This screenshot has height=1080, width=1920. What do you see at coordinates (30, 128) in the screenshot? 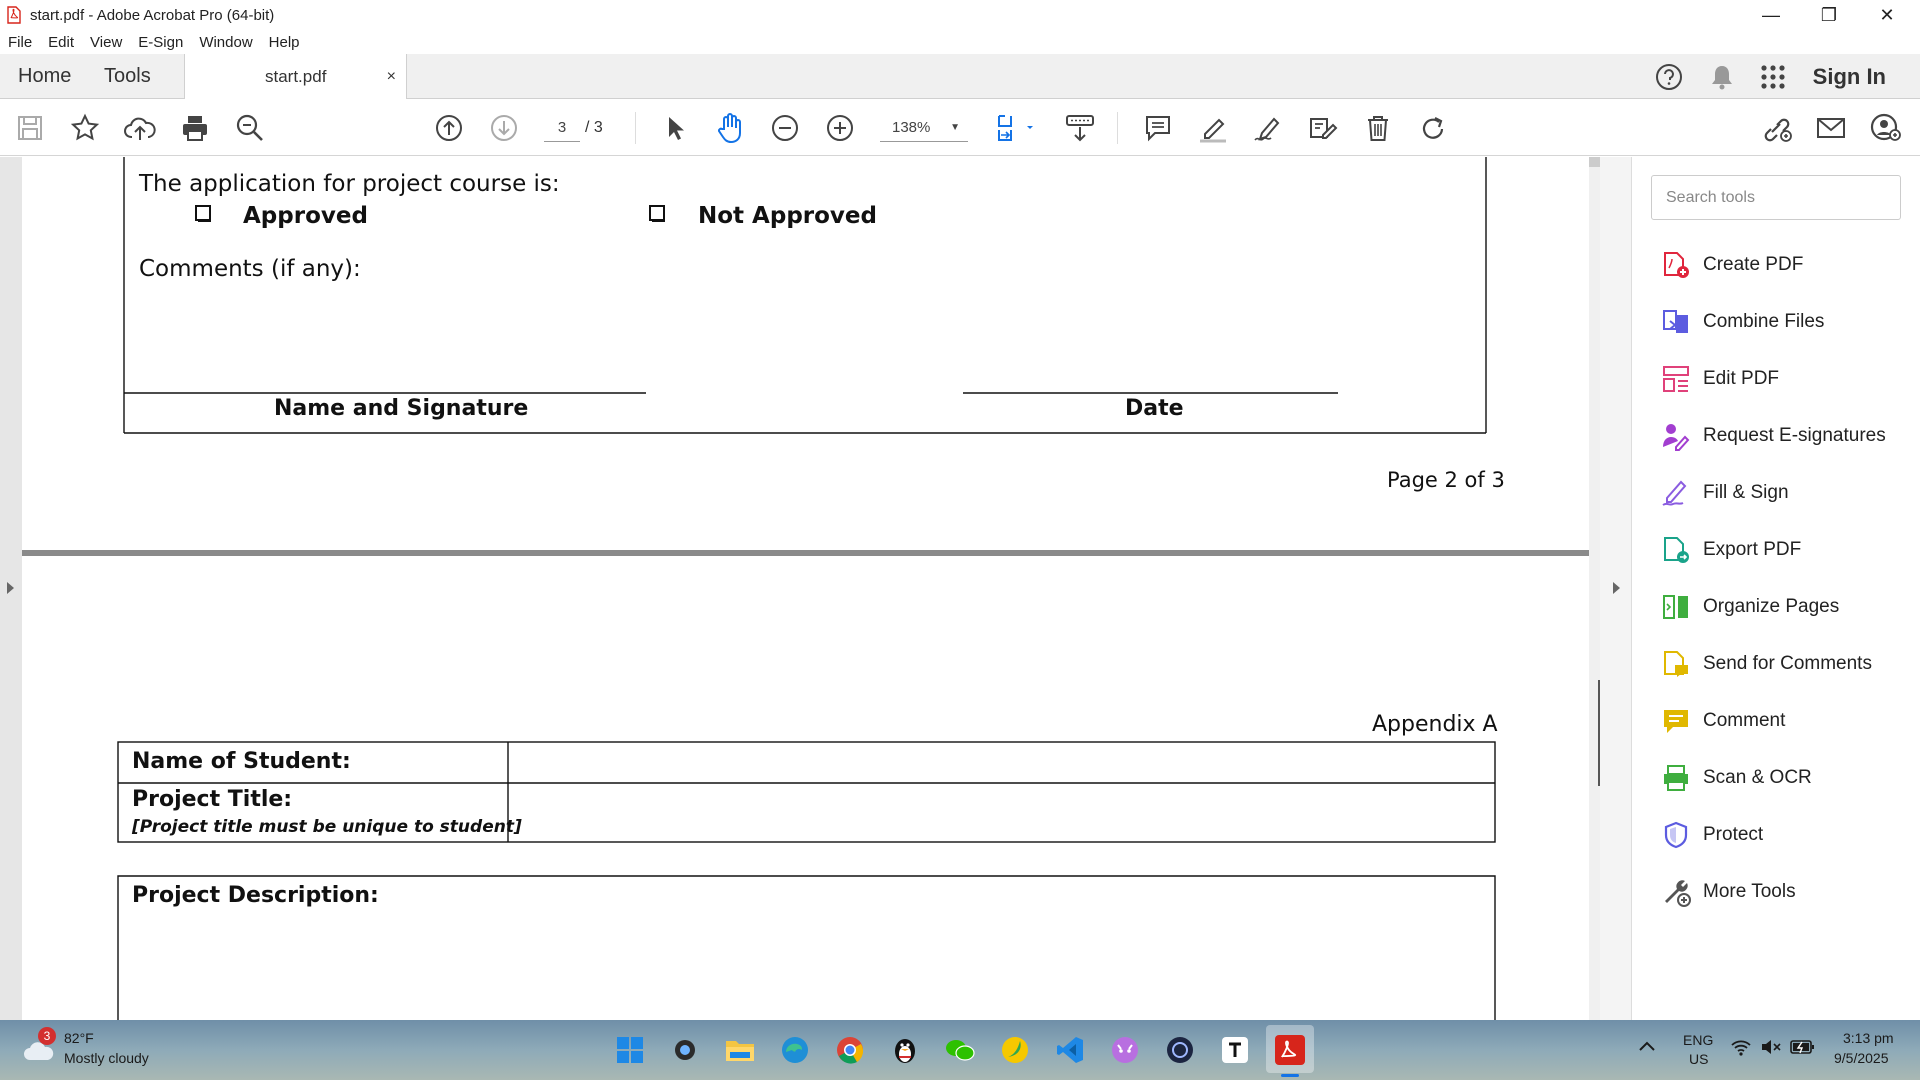
I see `save-icon` at bounding box center [30, 128].